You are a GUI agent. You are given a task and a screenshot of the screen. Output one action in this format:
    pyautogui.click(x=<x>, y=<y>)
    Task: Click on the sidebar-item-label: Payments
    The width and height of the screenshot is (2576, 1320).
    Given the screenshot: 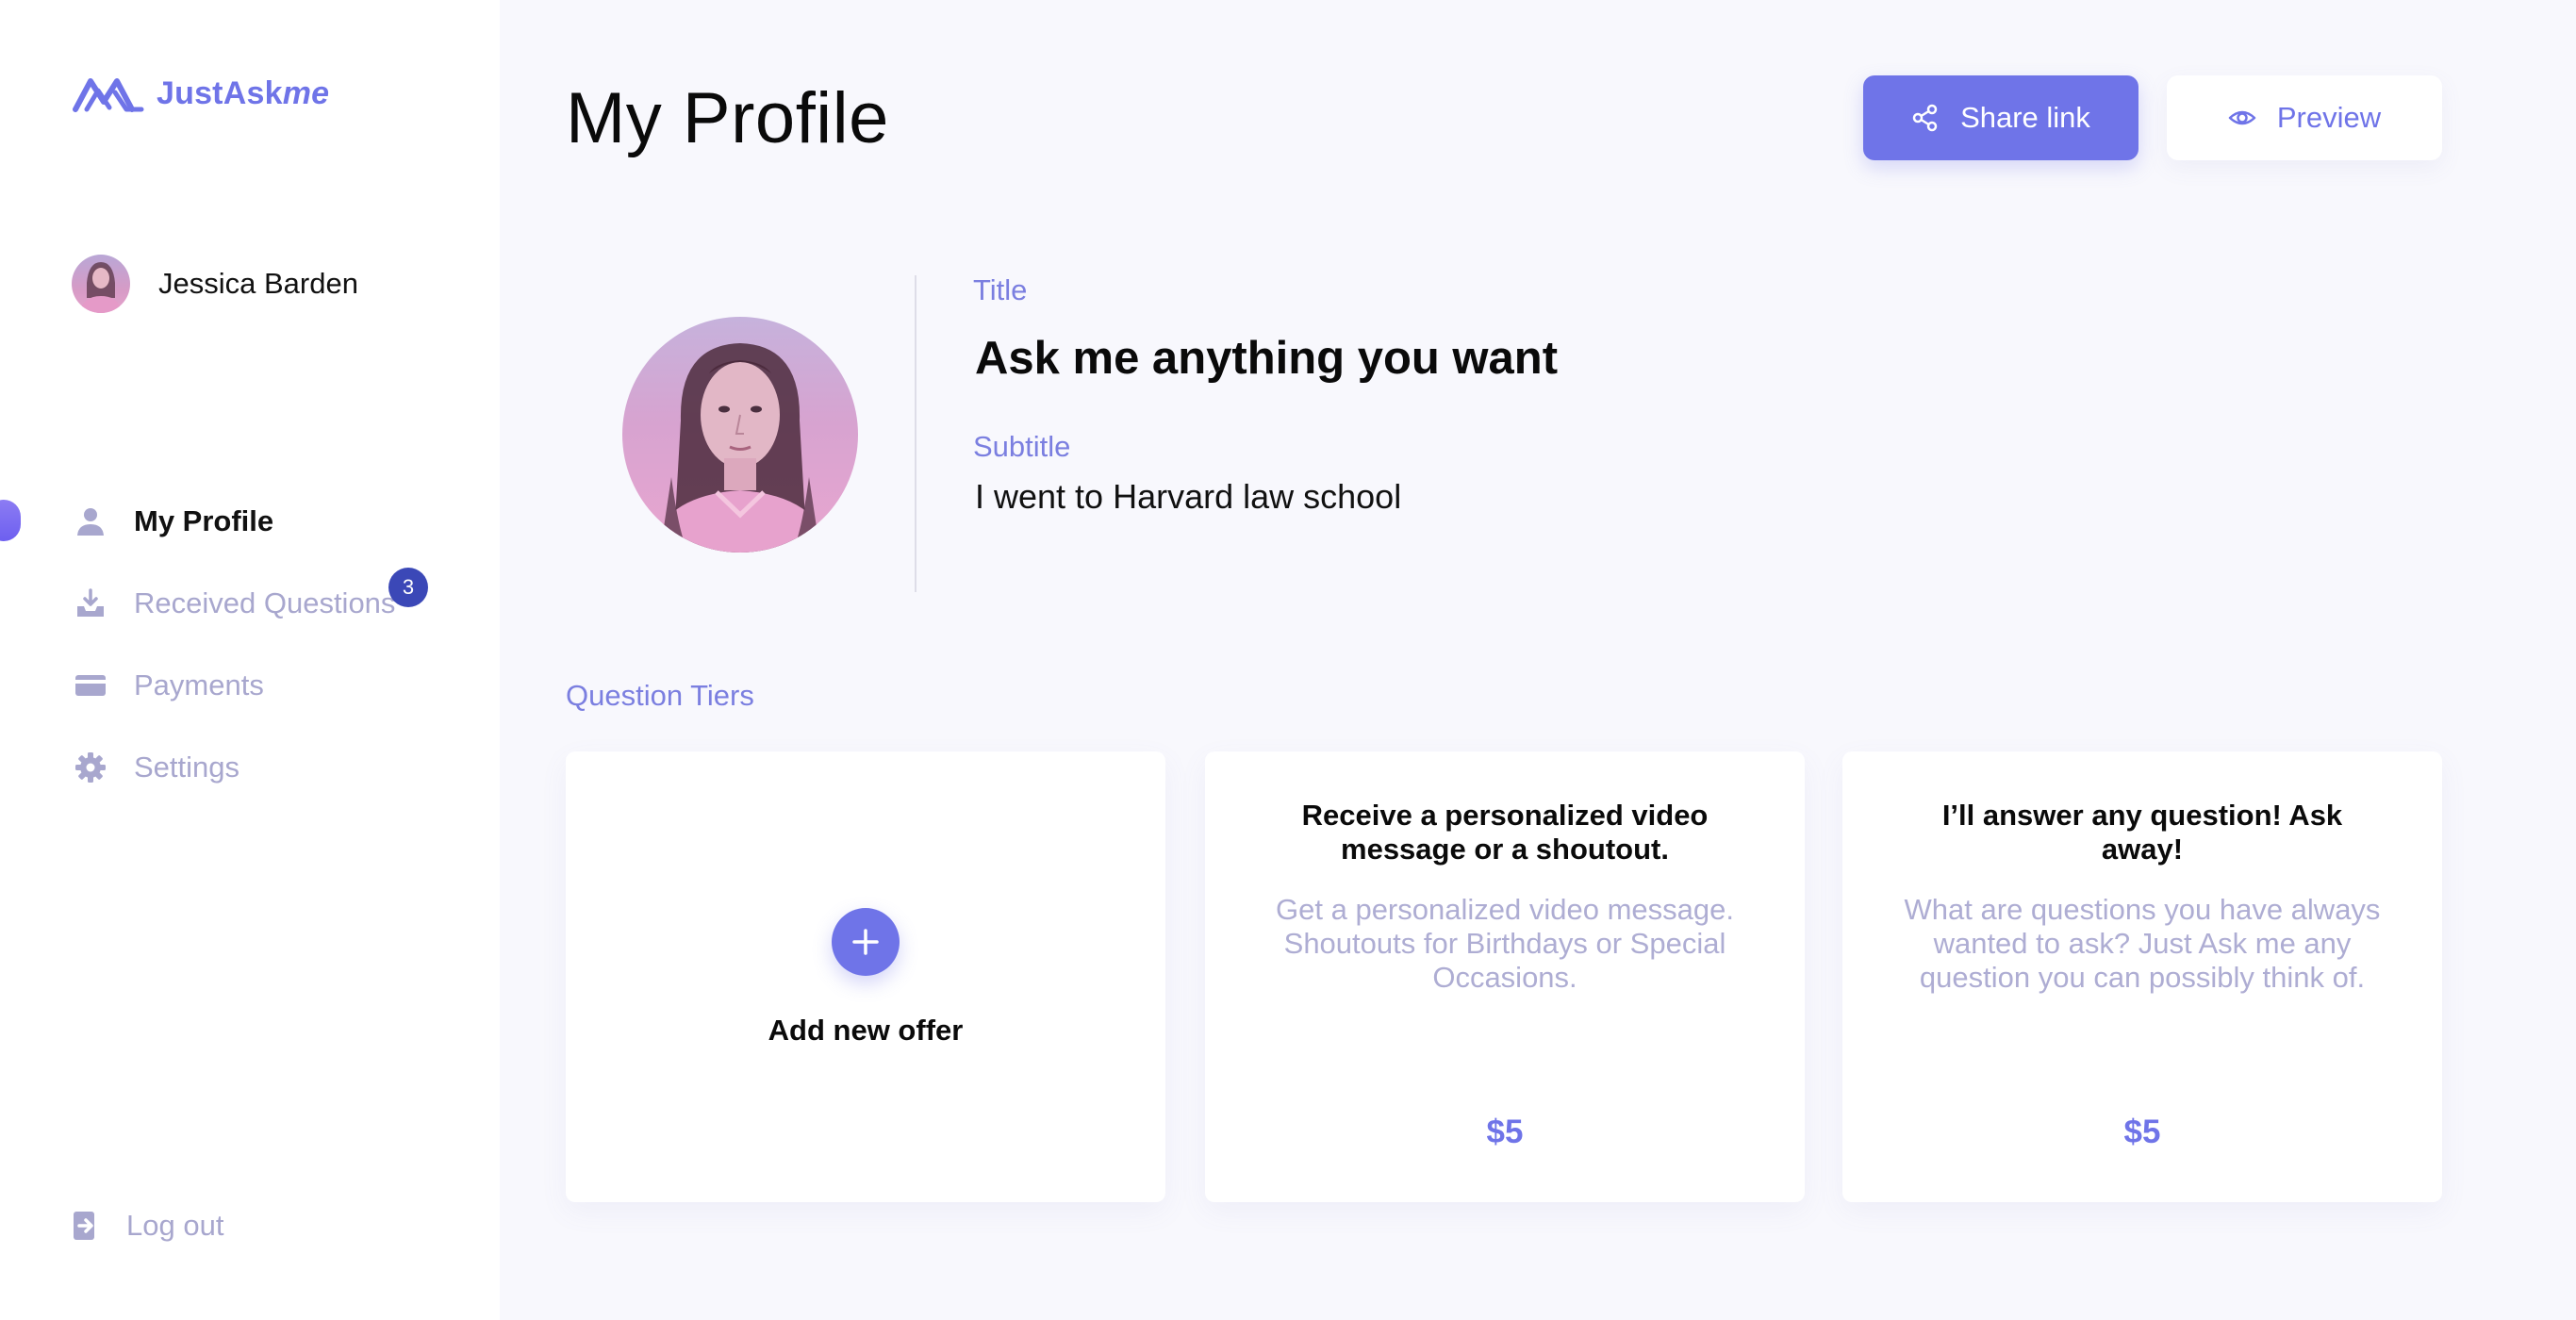 What is the action you would take?
    pyautogui.click(x=199, y=684)
    